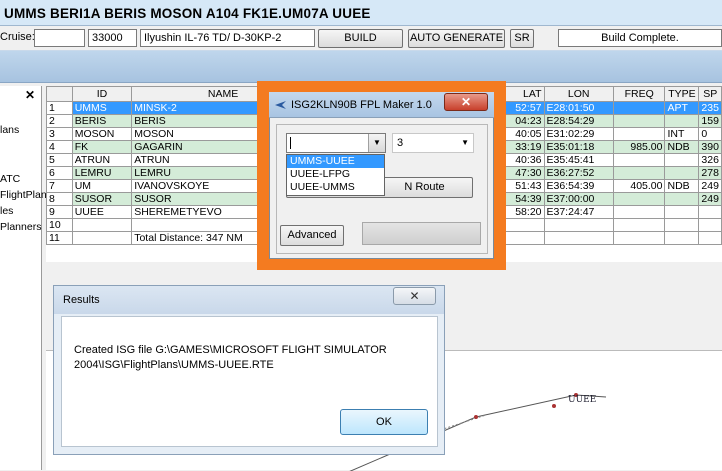 The width and height of the screenshot is (722, 471). Describe the element at coordinates (30, 95) in the screenshot. I see `pane-close-icon: ✕` at that location.